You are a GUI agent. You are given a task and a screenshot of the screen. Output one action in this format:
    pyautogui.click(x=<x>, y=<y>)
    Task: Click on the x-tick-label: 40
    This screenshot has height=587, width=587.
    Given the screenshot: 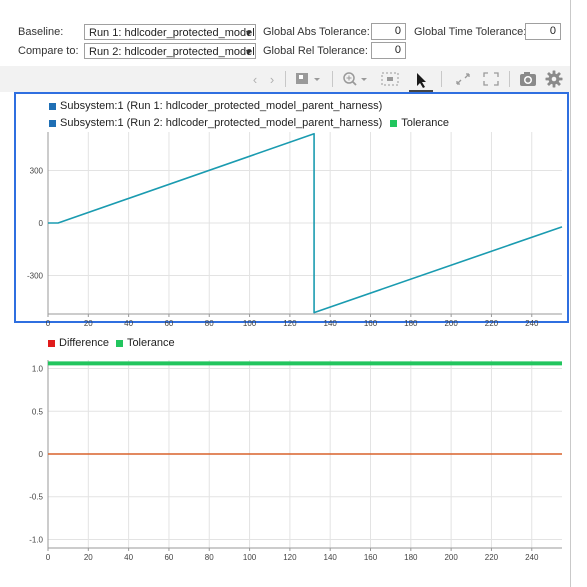 What is the action you would take?
    pyautogui.click(x=128, y=557)
    